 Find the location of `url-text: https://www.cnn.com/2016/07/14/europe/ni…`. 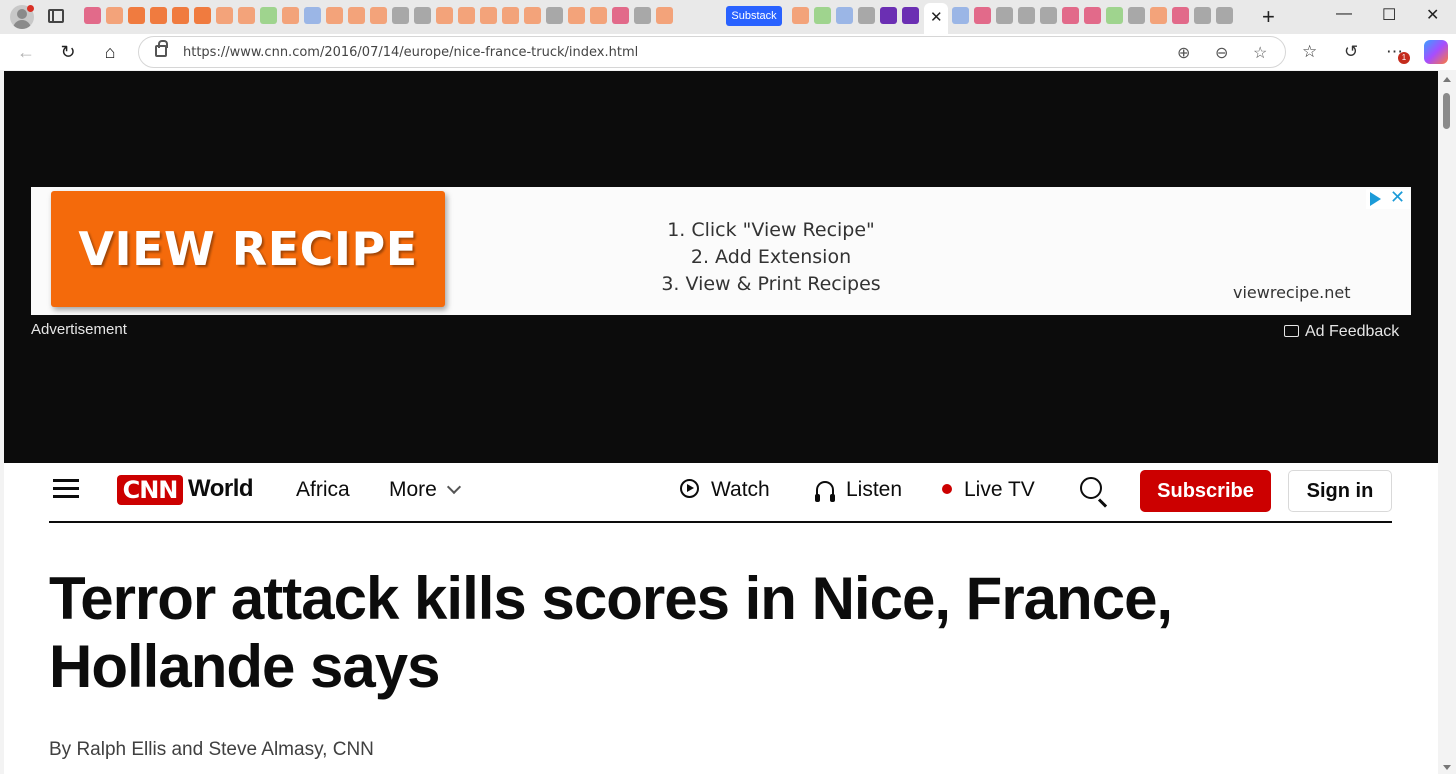

url-text: https://www.cnn.com/2016/07/14/europe/ni… is located at coordinates (410, 52).